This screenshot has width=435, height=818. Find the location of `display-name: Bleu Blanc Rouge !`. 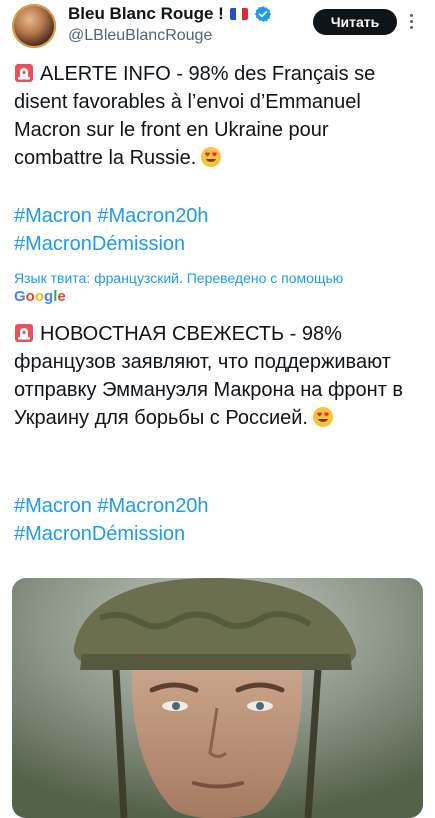

display-name: Bleu Blanc Rouge ! is located at coordinates (146, 14).